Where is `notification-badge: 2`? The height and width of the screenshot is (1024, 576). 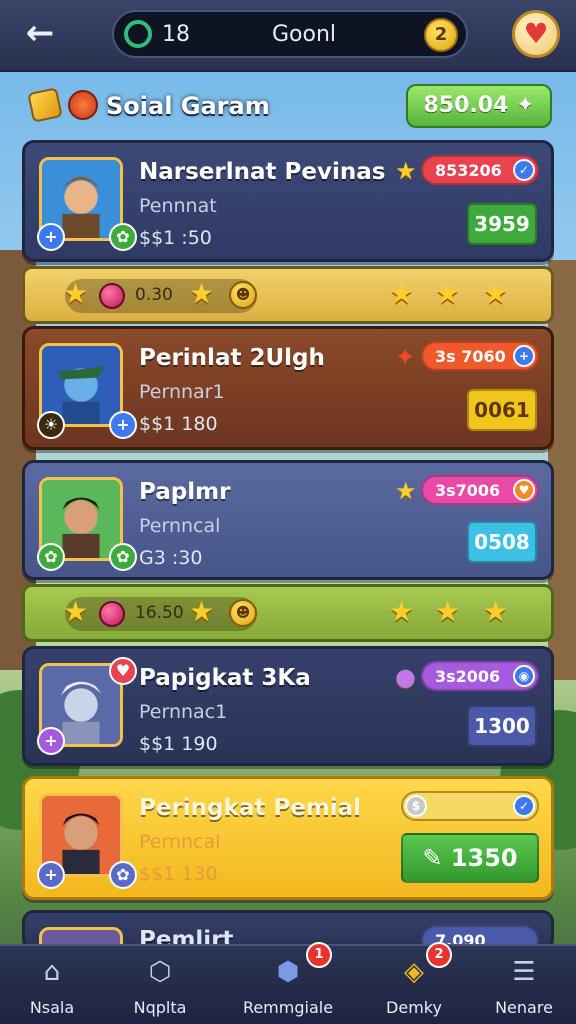 notification-badge: 2 is located at coordinates (439, 955).